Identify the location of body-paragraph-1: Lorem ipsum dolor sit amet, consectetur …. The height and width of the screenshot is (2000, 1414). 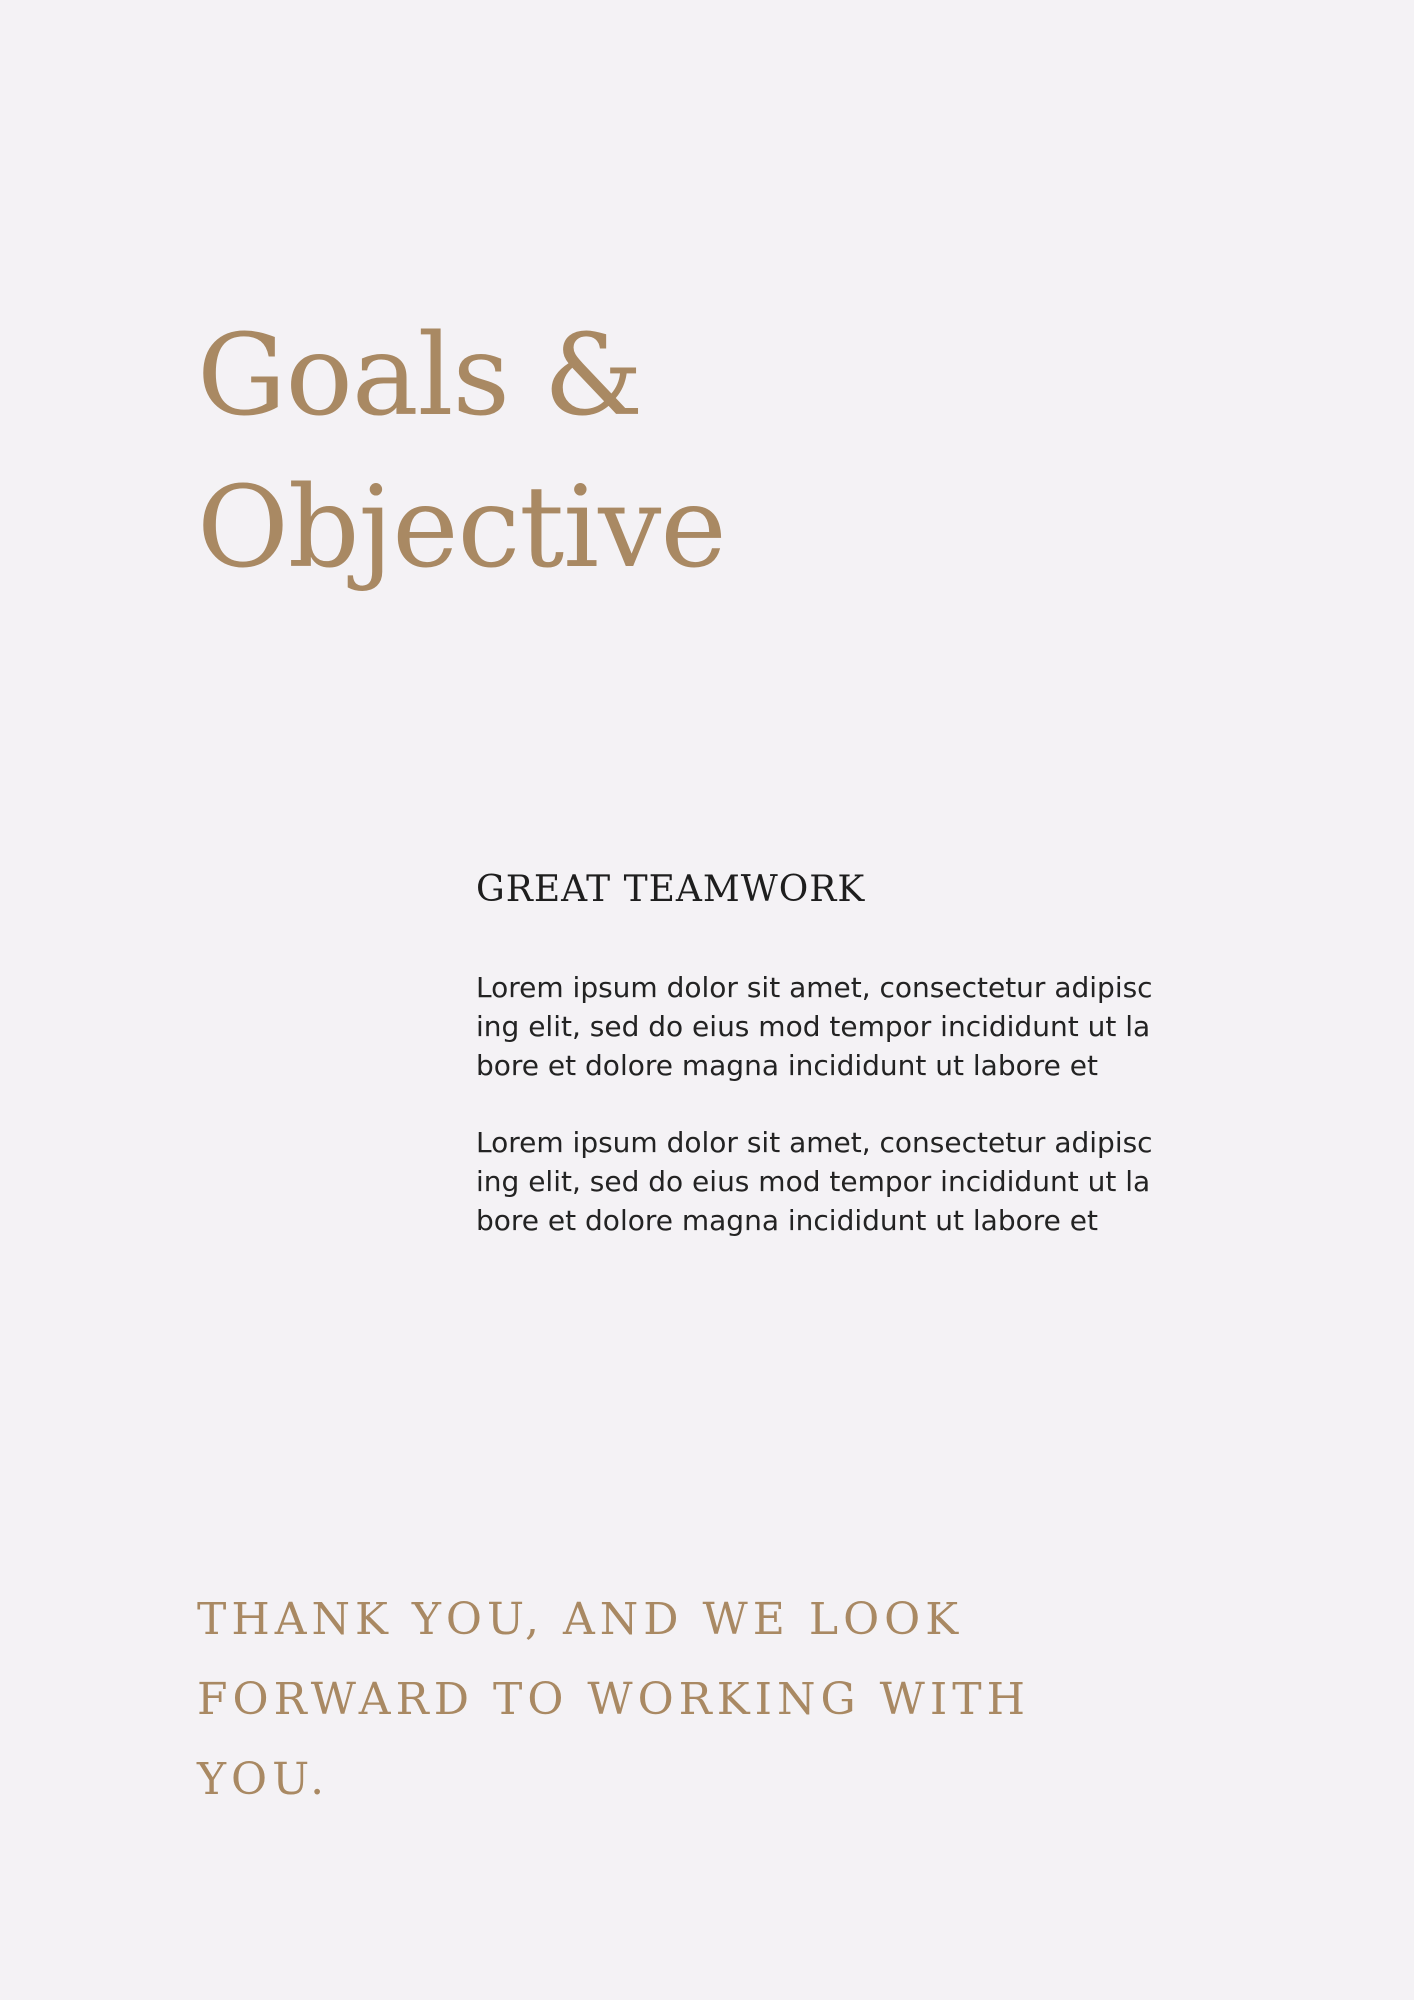
(814, 1026).